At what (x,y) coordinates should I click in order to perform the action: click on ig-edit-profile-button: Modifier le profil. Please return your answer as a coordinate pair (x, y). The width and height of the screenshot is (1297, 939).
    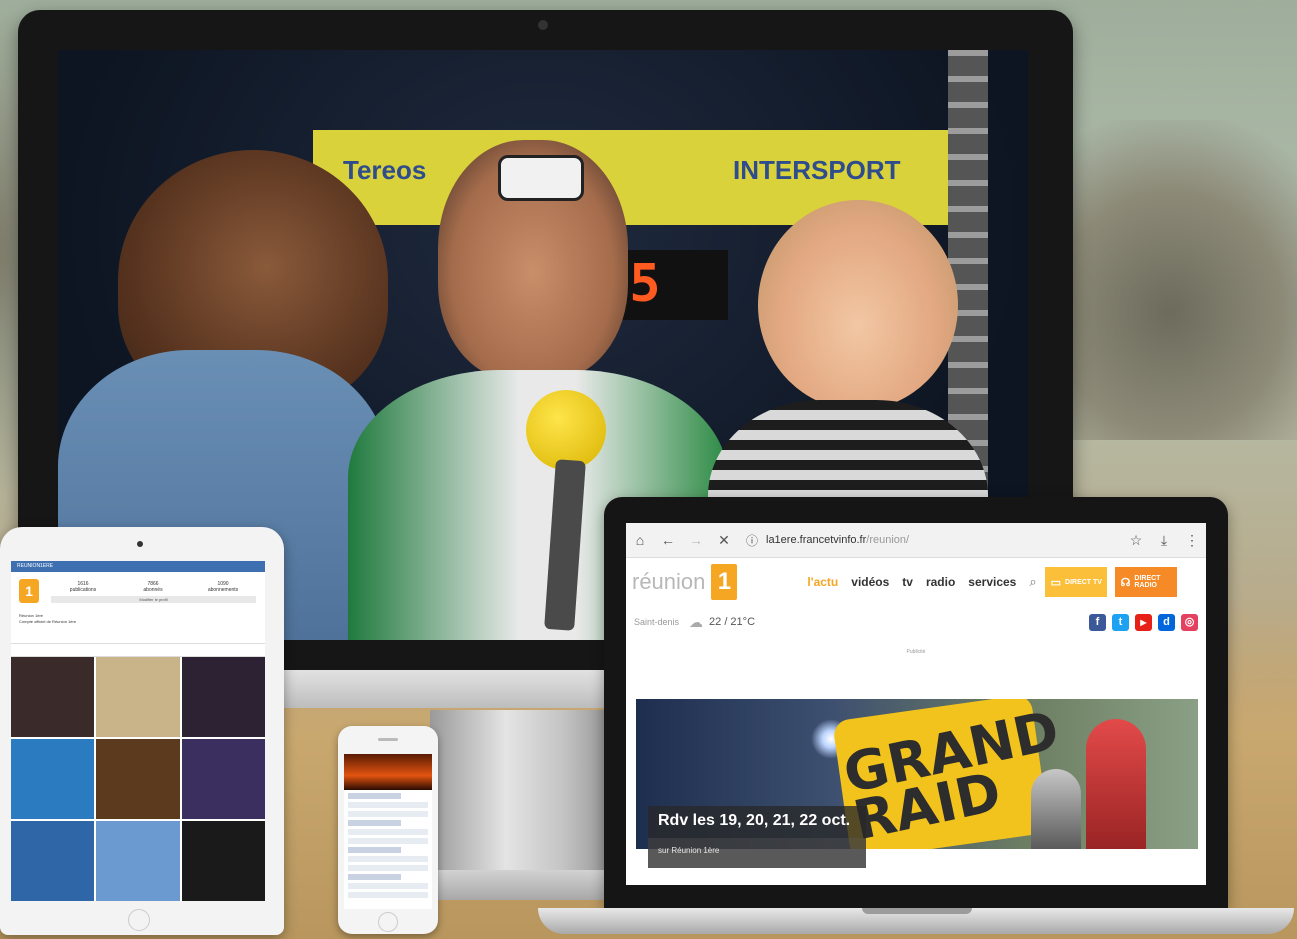
    Looking at the image, I should click on (153, 599).